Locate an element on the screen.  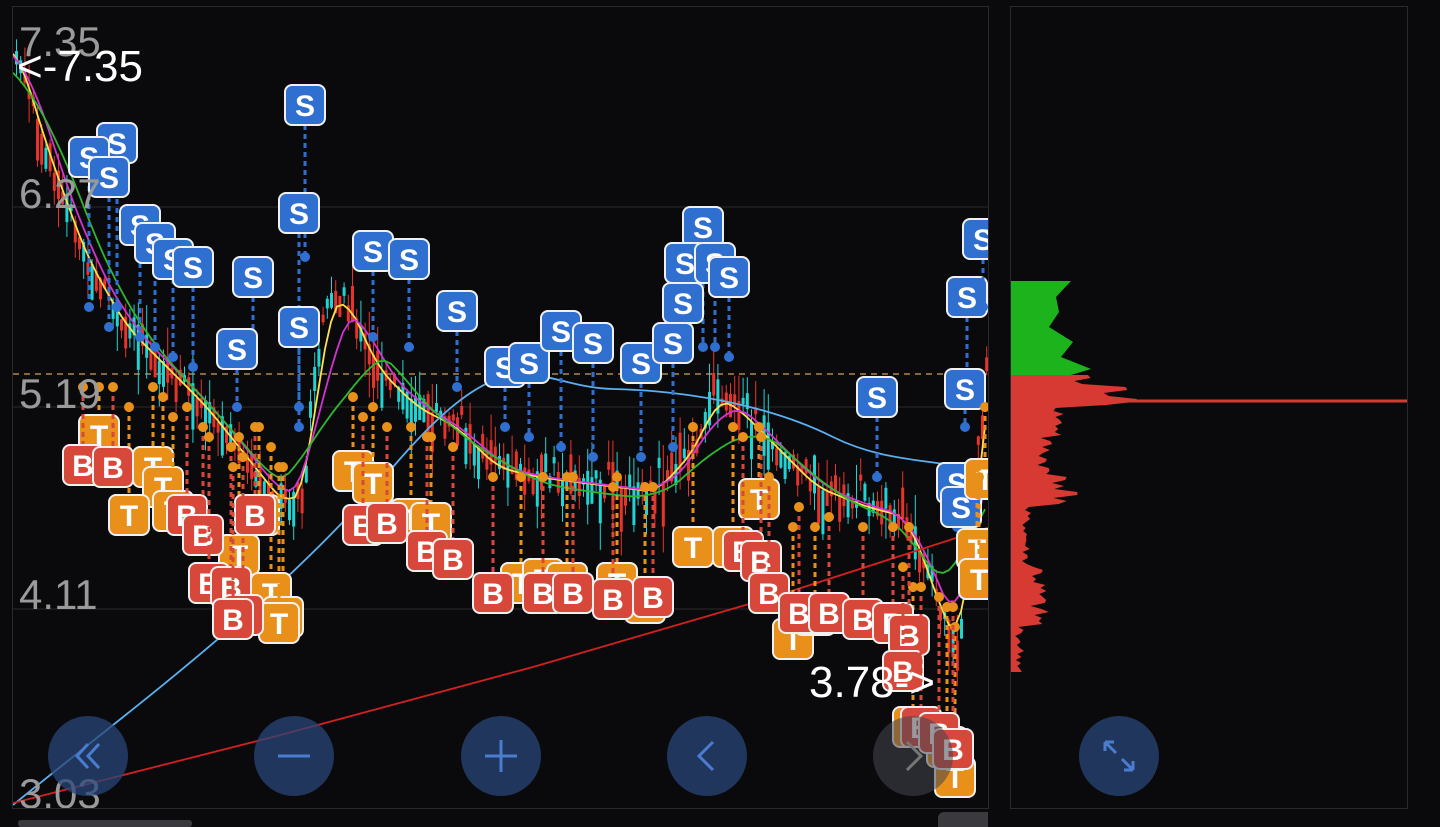
low-price-marker: 3.78-> is located at coordinates (872, 682).